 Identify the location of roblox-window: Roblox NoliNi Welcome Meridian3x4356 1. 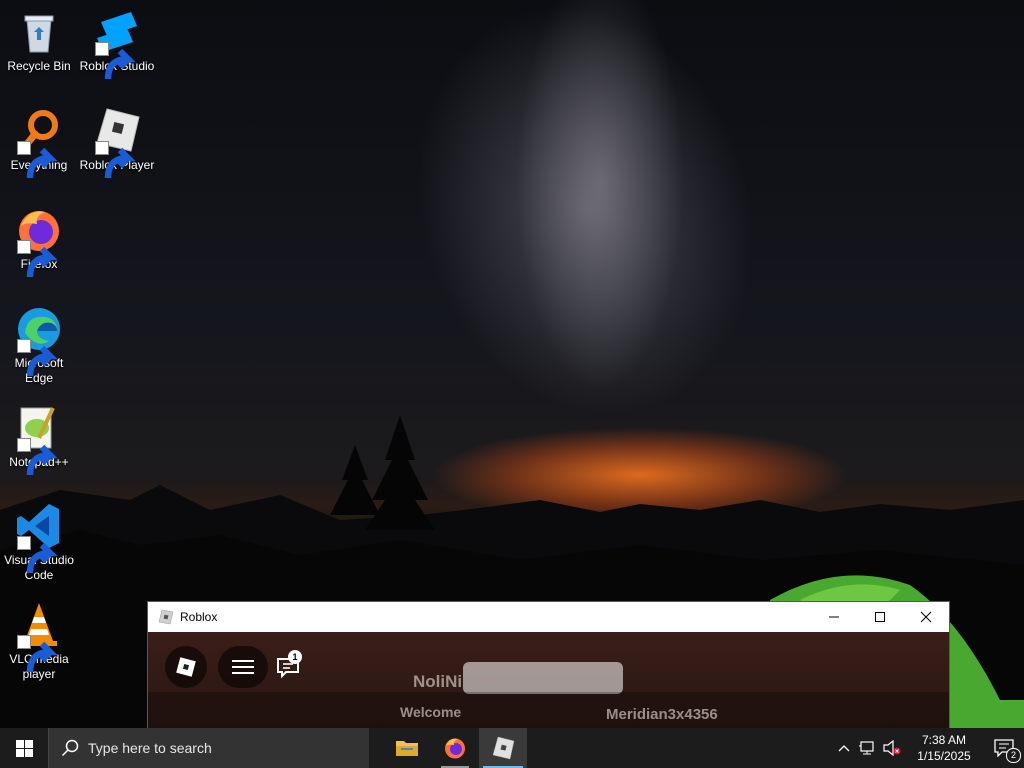
(548, 665).